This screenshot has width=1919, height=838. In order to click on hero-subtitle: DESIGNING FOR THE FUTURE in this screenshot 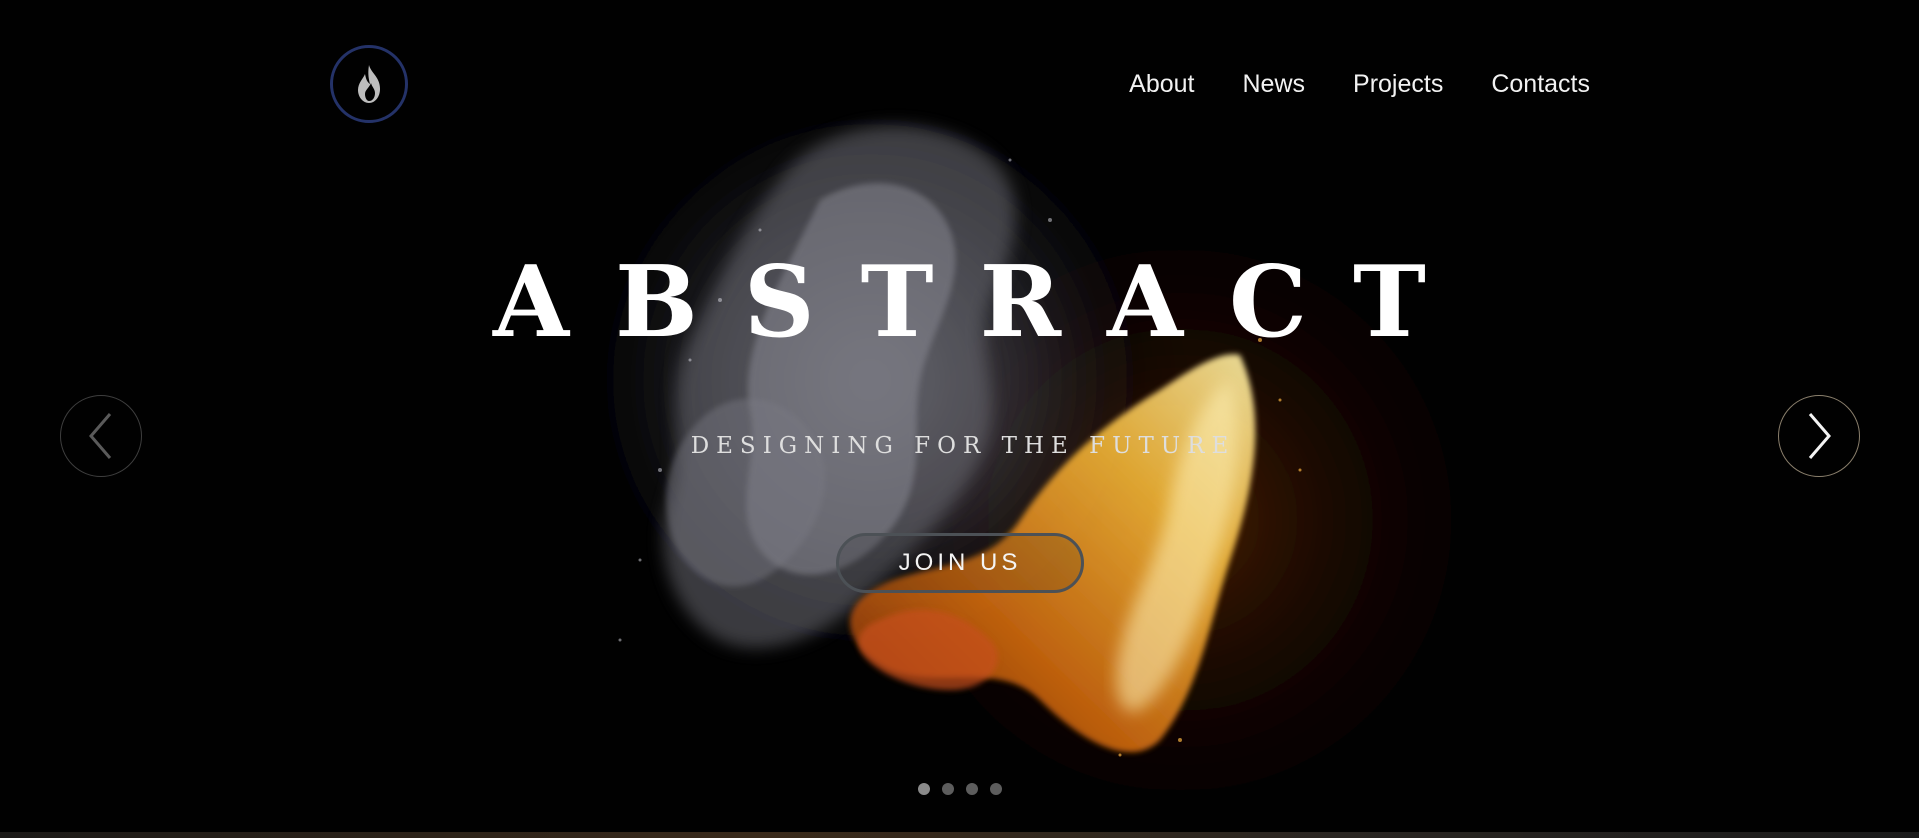, I will do `click(963, 446)`.